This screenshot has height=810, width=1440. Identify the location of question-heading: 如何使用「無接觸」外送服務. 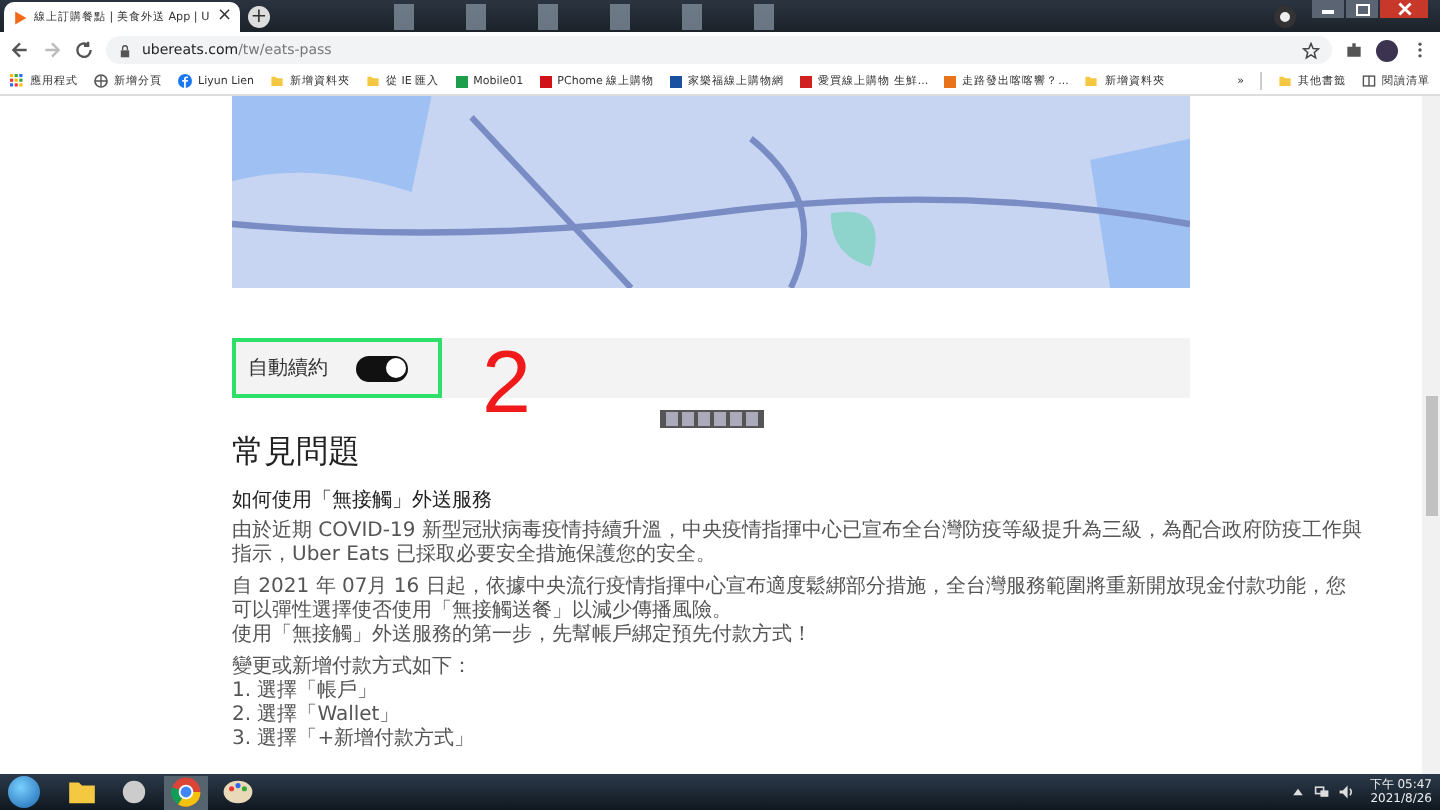
(363, 500).